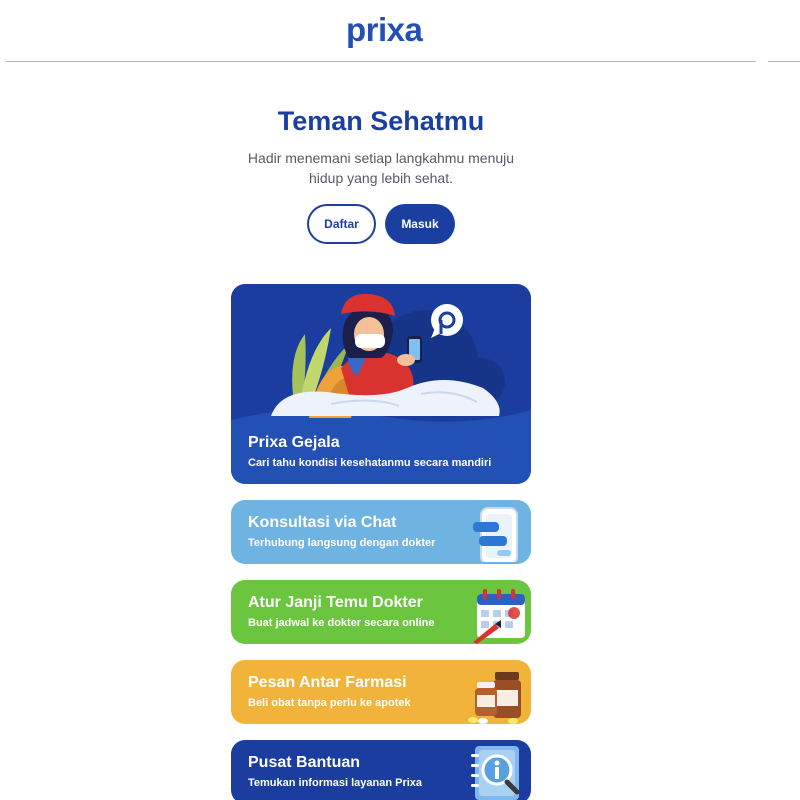  What do you see at coordinates (341, 623) in the screenshot?
I see `card-subtitle: Buat jadwal ke dokter secara online` at bounding box center [341, 623].